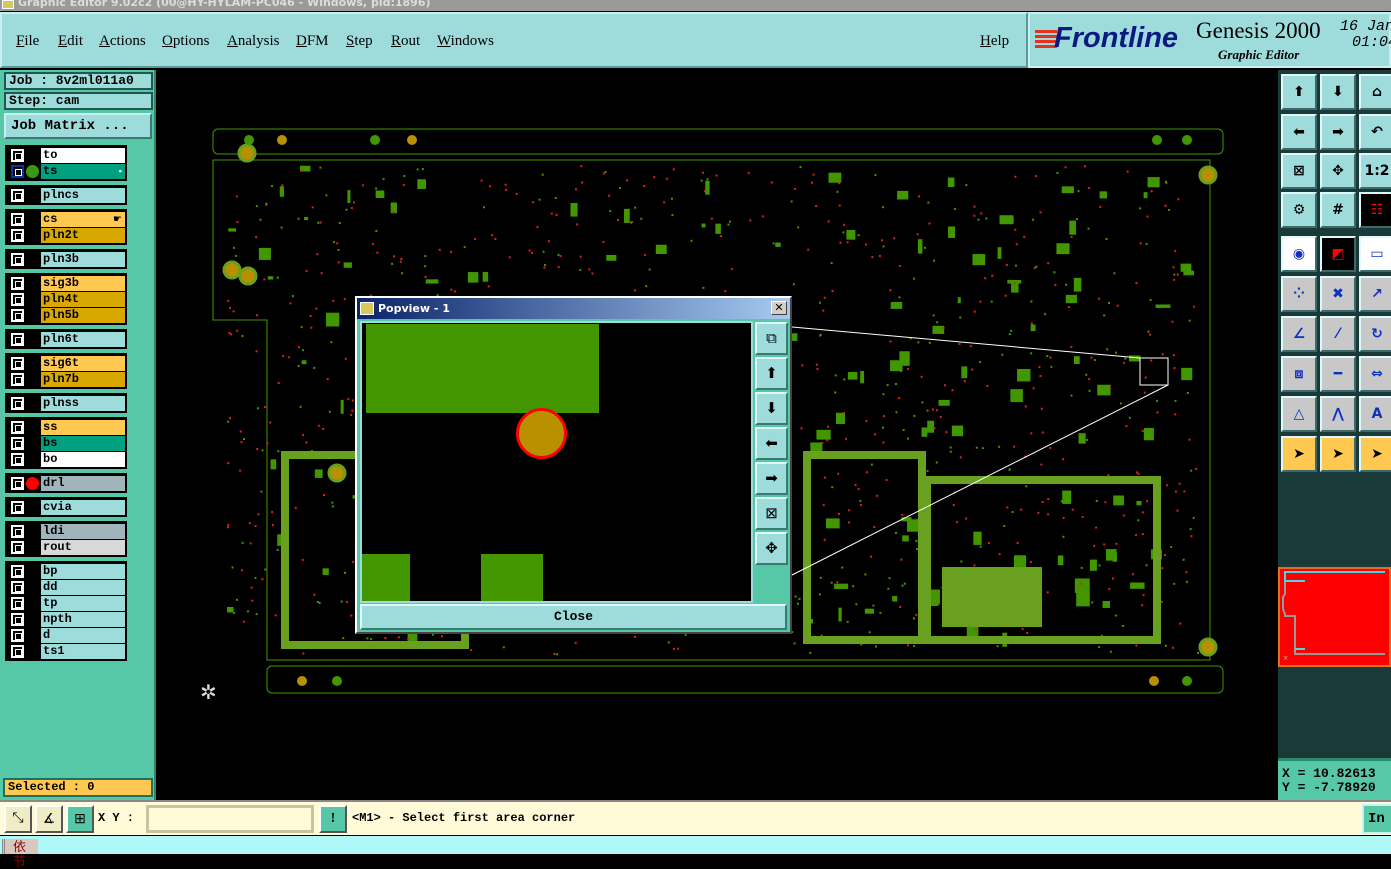 The width and height of the screenshot is (1391, 869). Describe the element at coordinates (83, 403) in the screenshot. I see `layer-name: plnss` at that location.